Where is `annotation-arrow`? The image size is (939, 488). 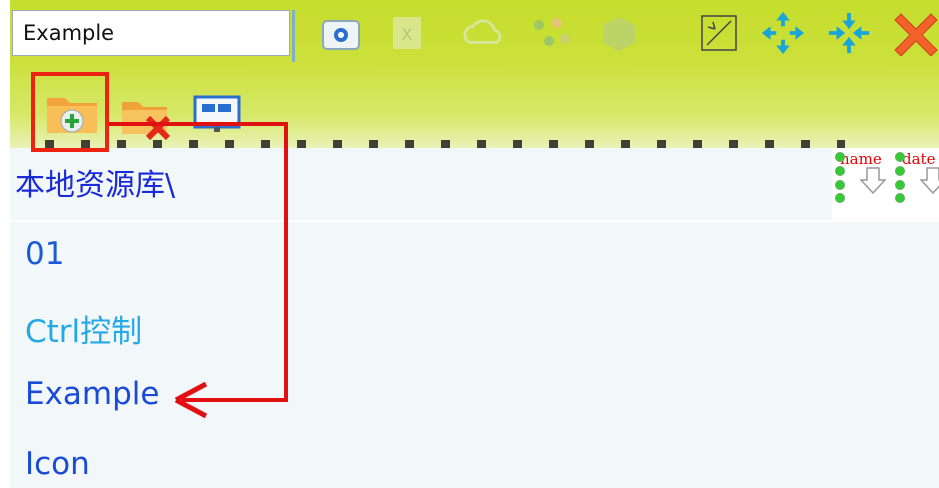
annotation-arrow is located at coordinates (198, 270).